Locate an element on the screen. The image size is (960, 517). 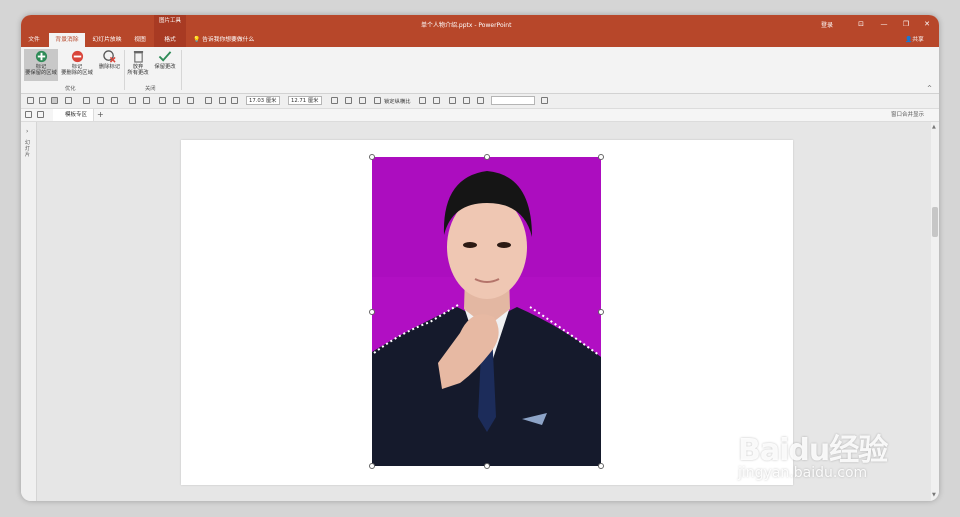
trash-icon is located at coordinates (138, 57).